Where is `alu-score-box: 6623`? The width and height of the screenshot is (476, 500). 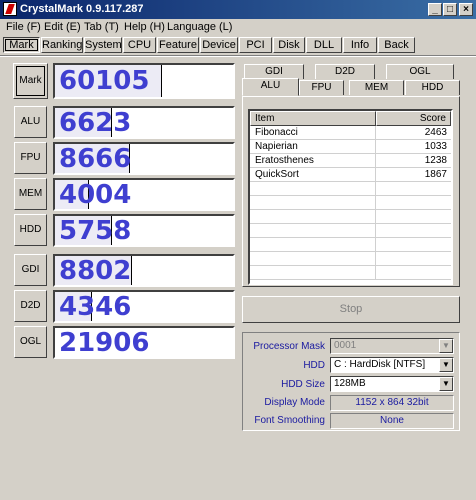 alu-score-box: 6623 is located at coordinates (144, 122).